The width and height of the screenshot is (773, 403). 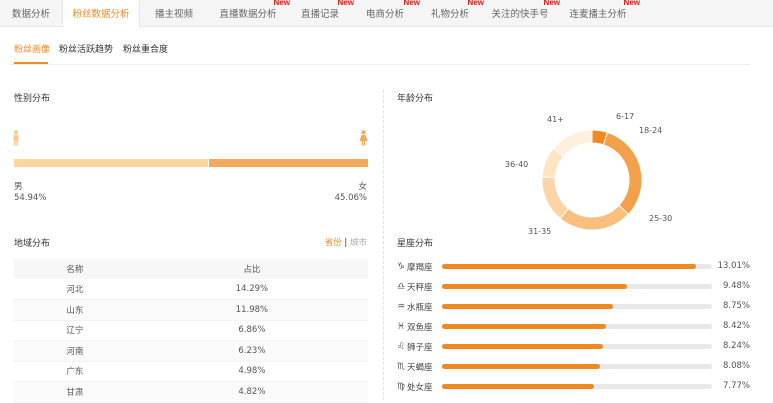 I want to click on tab-label: 关注的快手号, so click(x=520, y=14).